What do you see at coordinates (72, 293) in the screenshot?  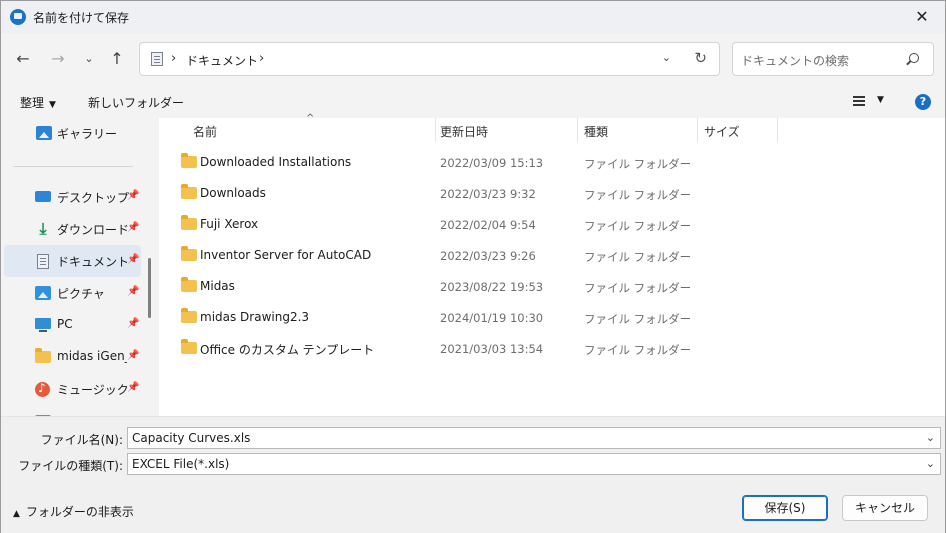 I see `sidebar-item-pictures: ピクチャ 📌` at bounding box center [72, 293].